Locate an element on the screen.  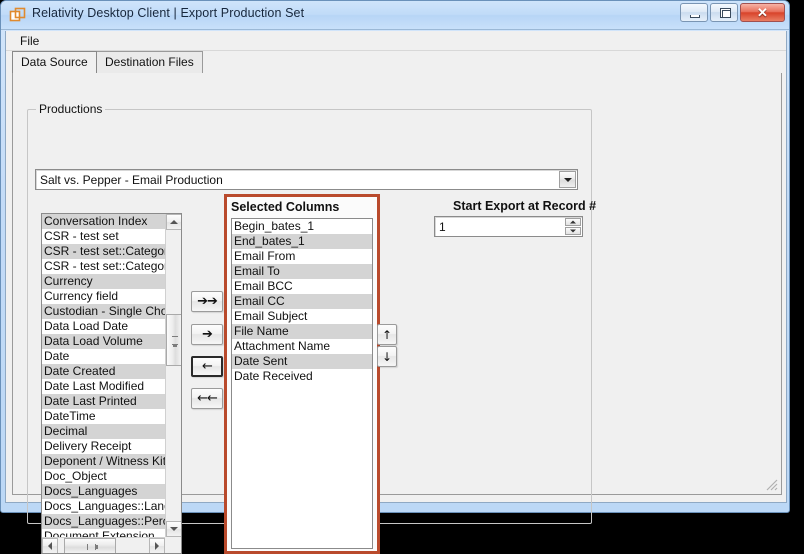
arrow-right-icon is located at coordinates (157, 546).